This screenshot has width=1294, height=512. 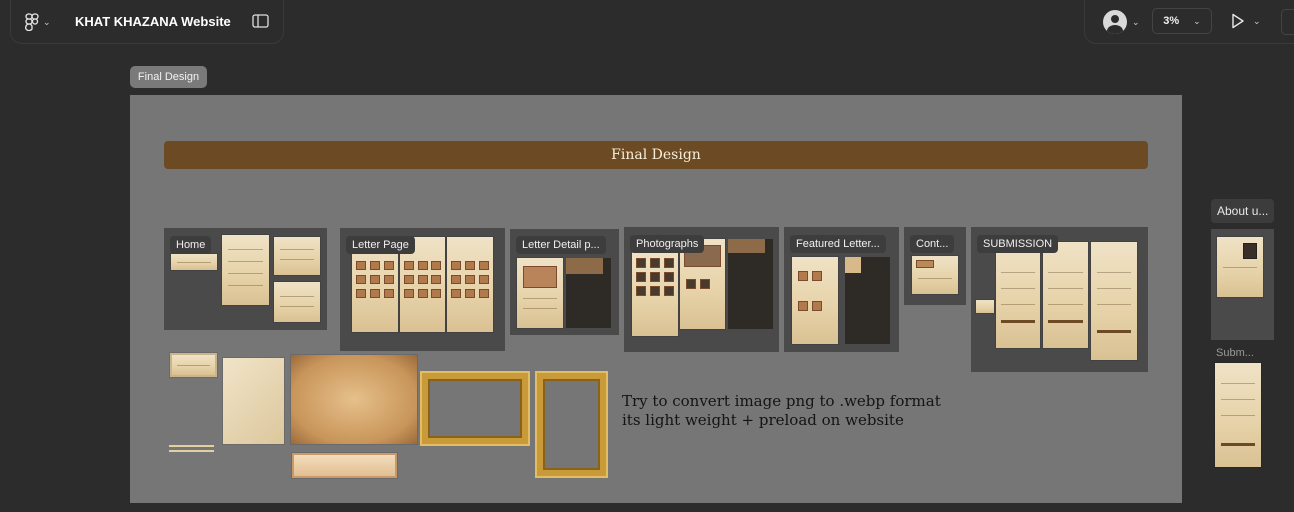 I want to click on section-label-home: Home, so click(x=191, y=245).